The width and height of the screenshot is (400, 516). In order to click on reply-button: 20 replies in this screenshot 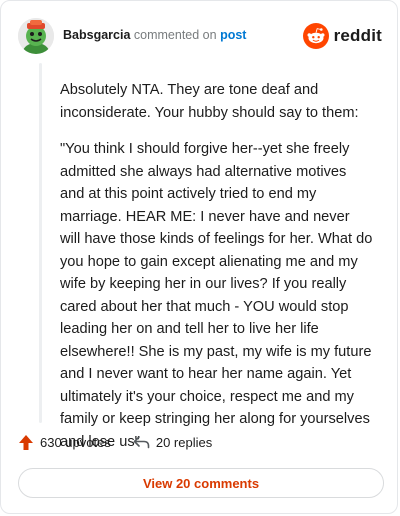, I will do `click(172, 442)`.